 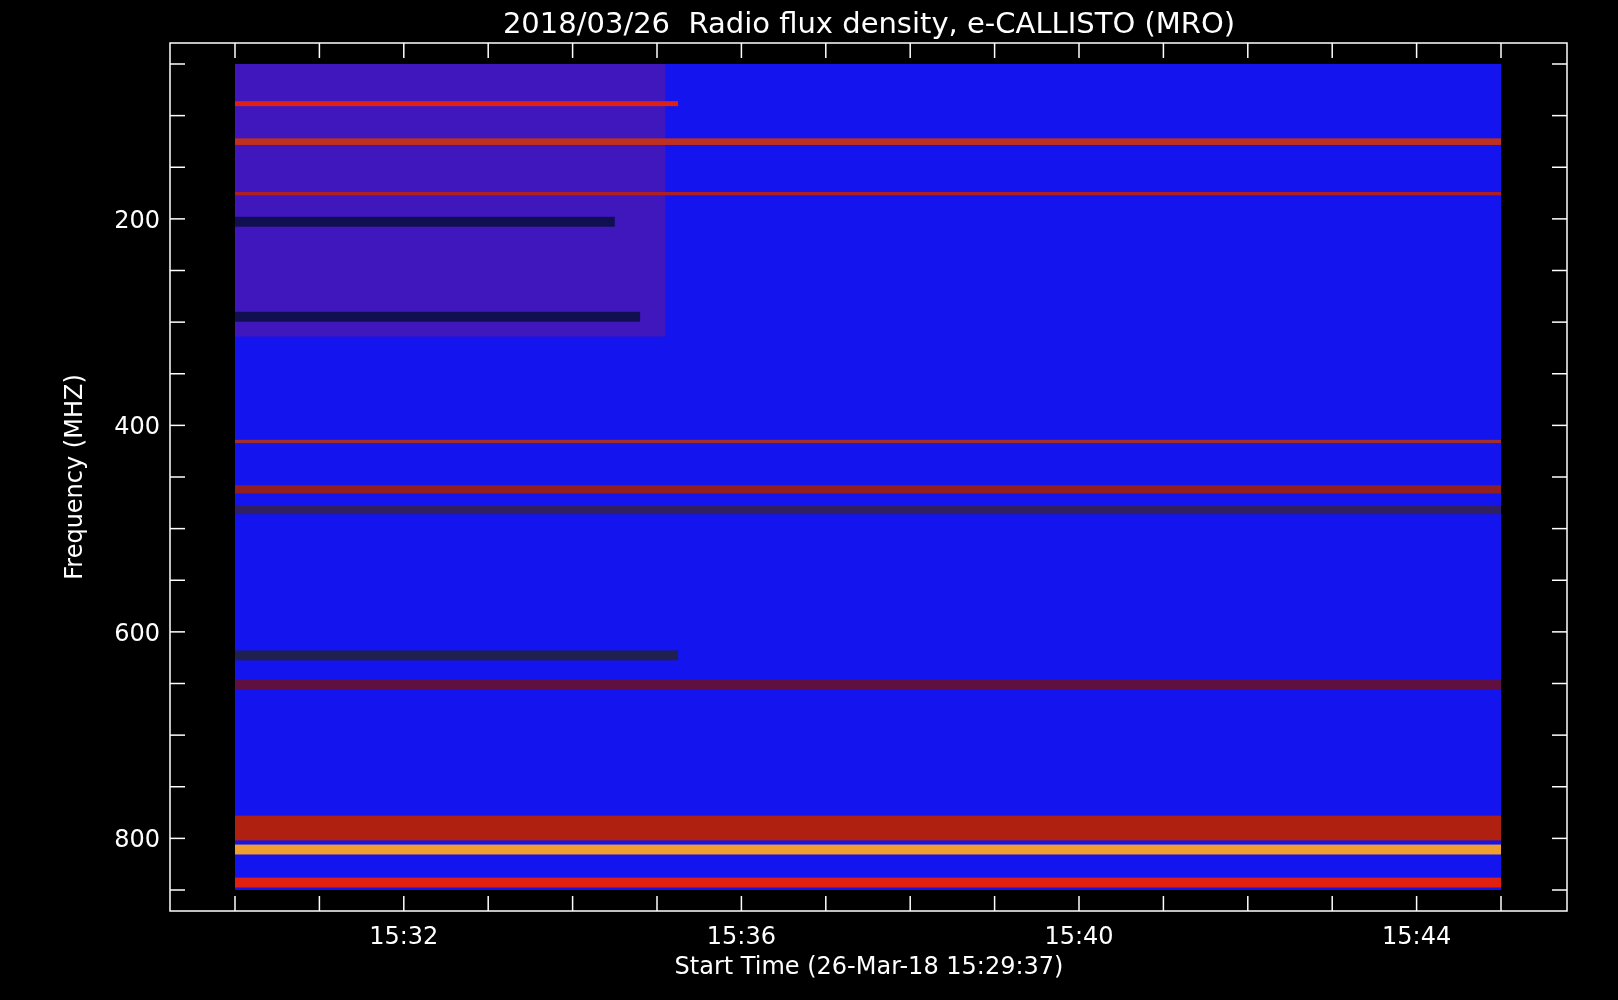 I want to click on y-axis-label: Frequency (MHZ), so click(x=74, y=477).